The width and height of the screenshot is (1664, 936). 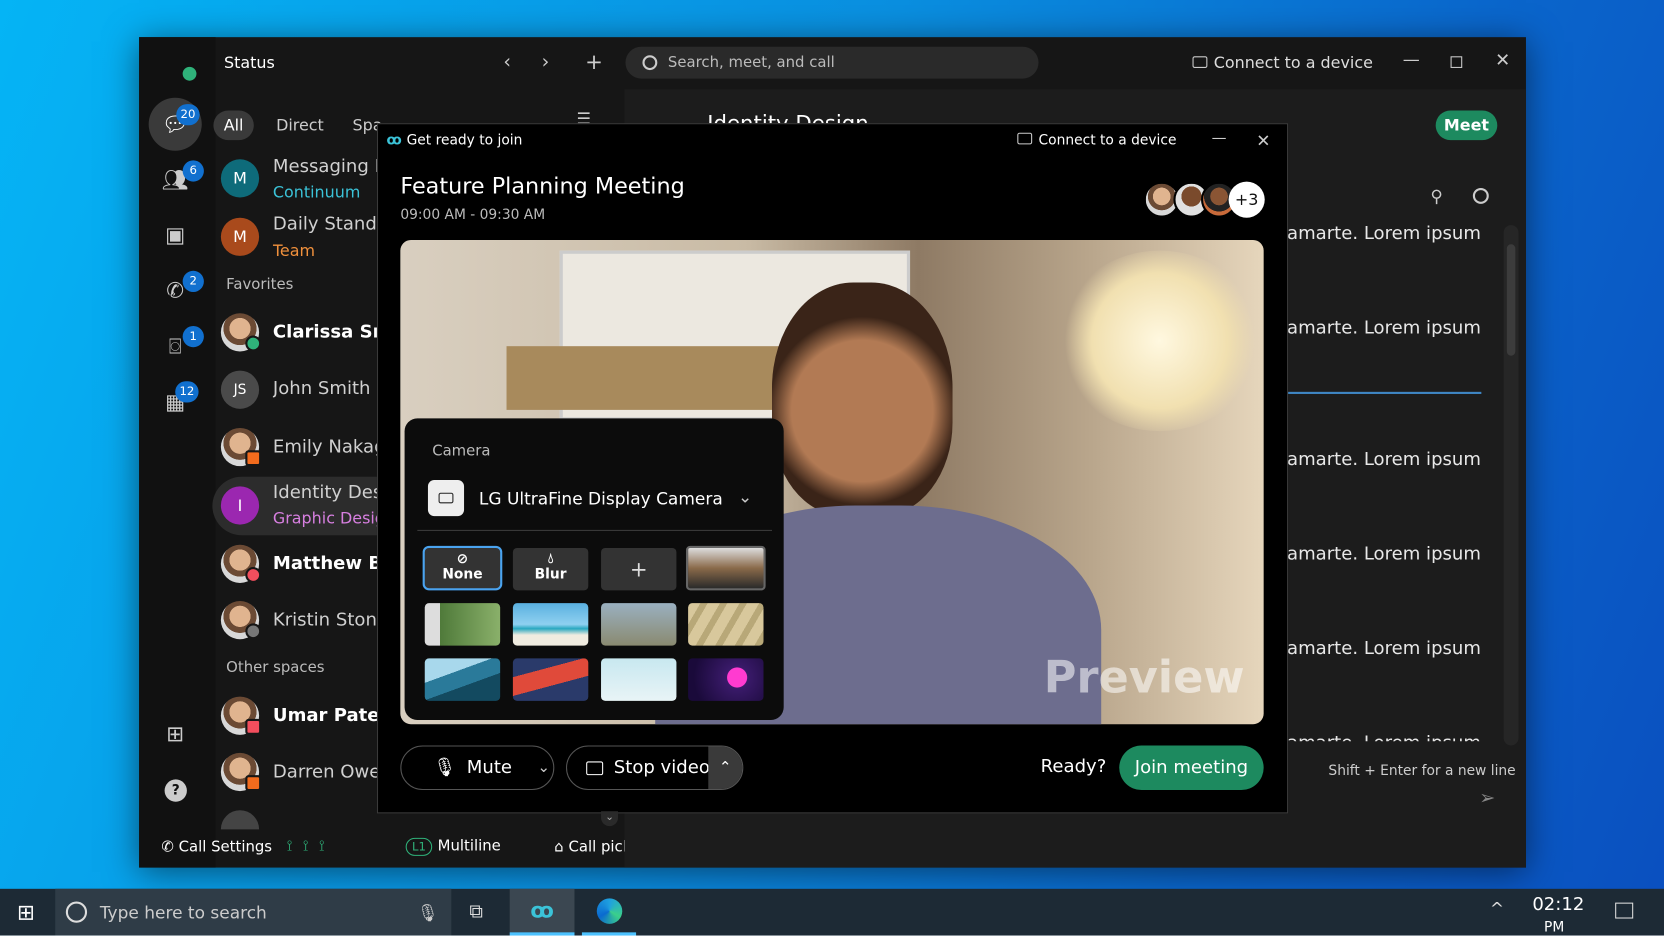 I want to click on multiline-label: Multiline, so click(x=469, y=846).